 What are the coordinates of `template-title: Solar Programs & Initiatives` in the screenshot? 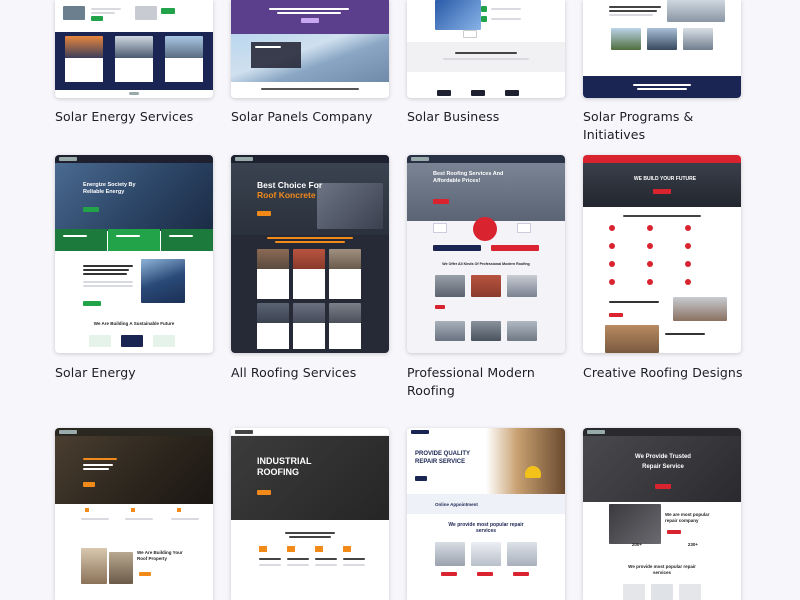 It's located at (668, 126).